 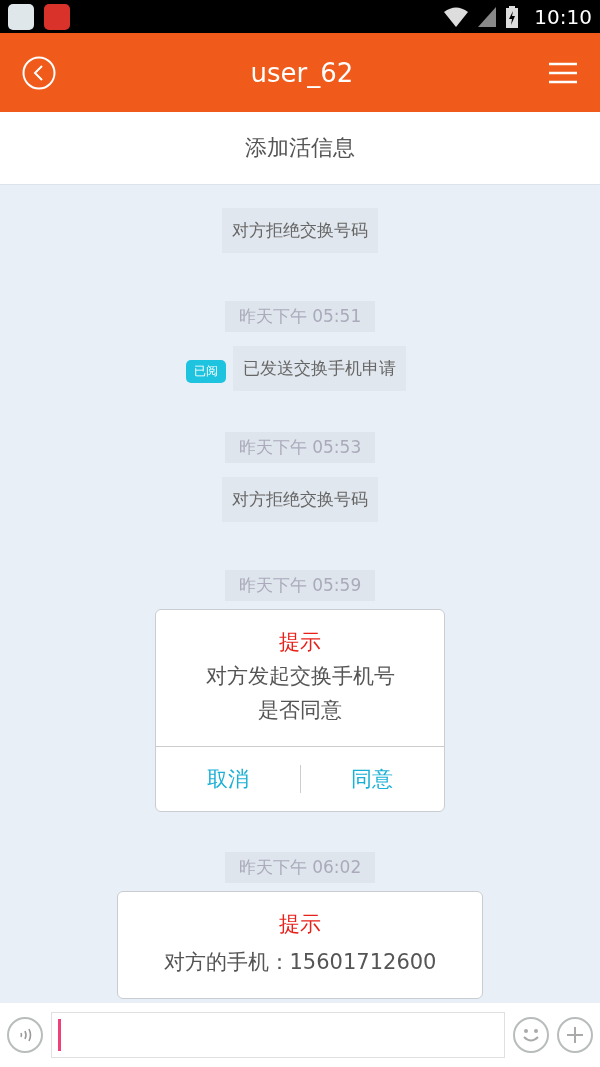 What do you see at coordinates (21, 16) in the screenshot?
I see `app-icon` at bounding box center [21, 16].